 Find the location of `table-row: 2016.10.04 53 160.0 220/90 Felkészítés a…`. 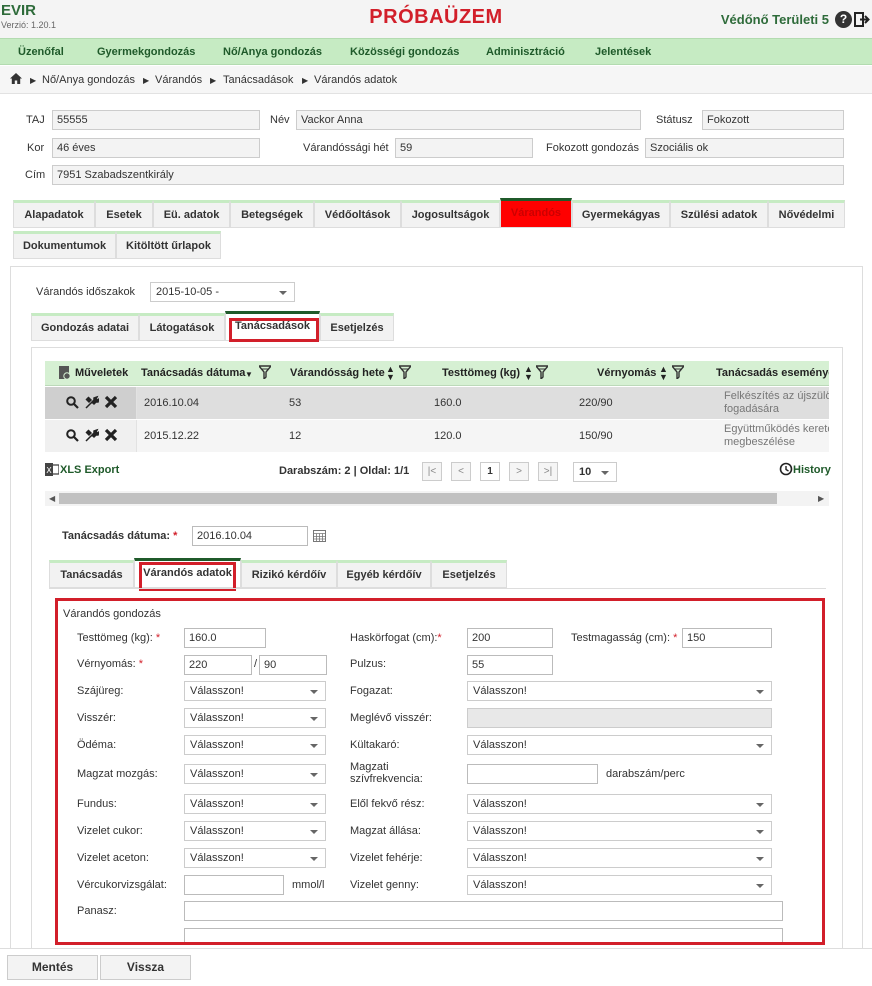

table-row: 2016.10.04 53 160.0 220/90 Felkészítés a… is located at coordinates (437, 403).